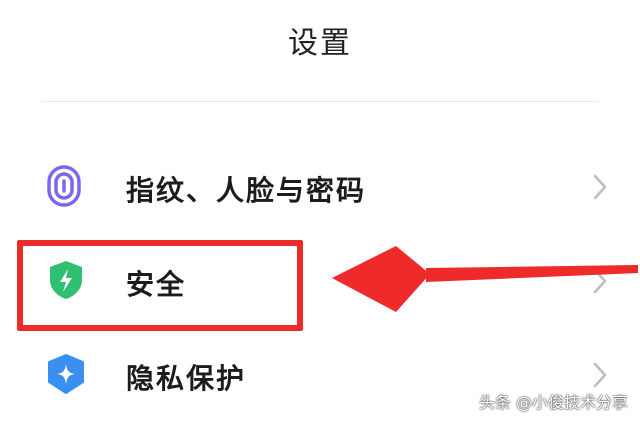  Describe the element at coordinates (160, 285) in the screenshot. I see `highlight-box` at that location.